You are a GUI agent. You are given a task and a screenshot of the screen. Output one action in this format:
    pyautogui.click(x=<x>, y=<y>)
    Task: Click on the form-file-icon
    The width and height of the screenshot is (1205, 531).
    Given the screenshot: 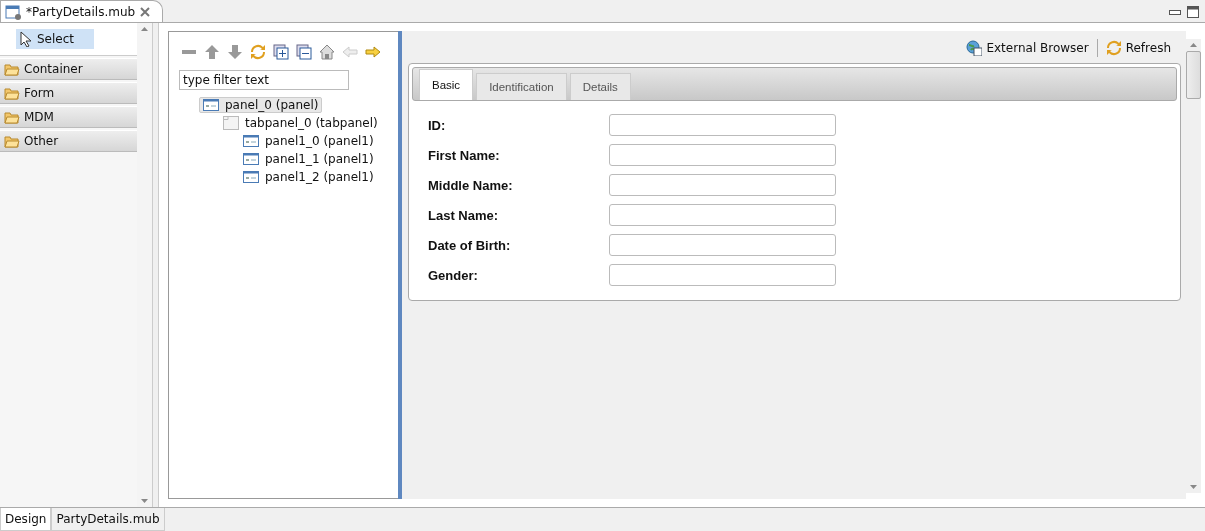 What is the action you would take?
    pyautogui.click(x=13, y=11)
    